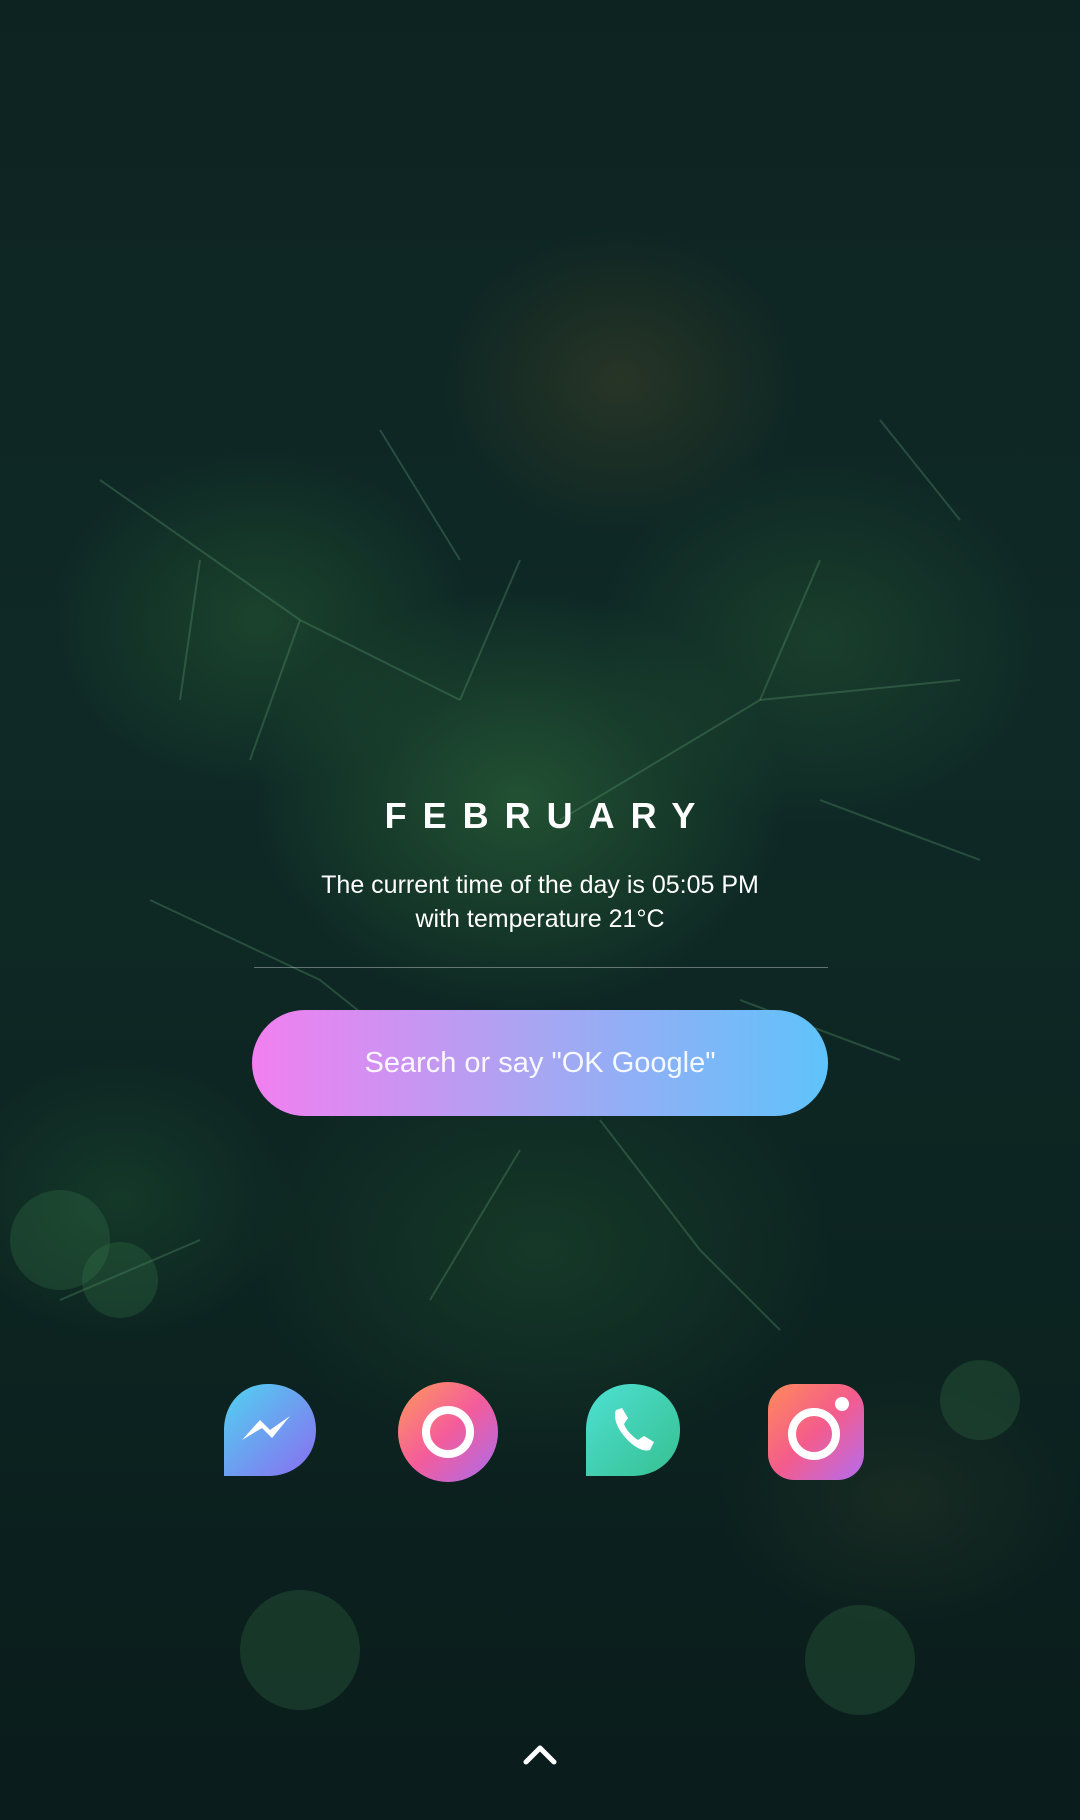  I want to click on browser-app, so click(448, 1432).